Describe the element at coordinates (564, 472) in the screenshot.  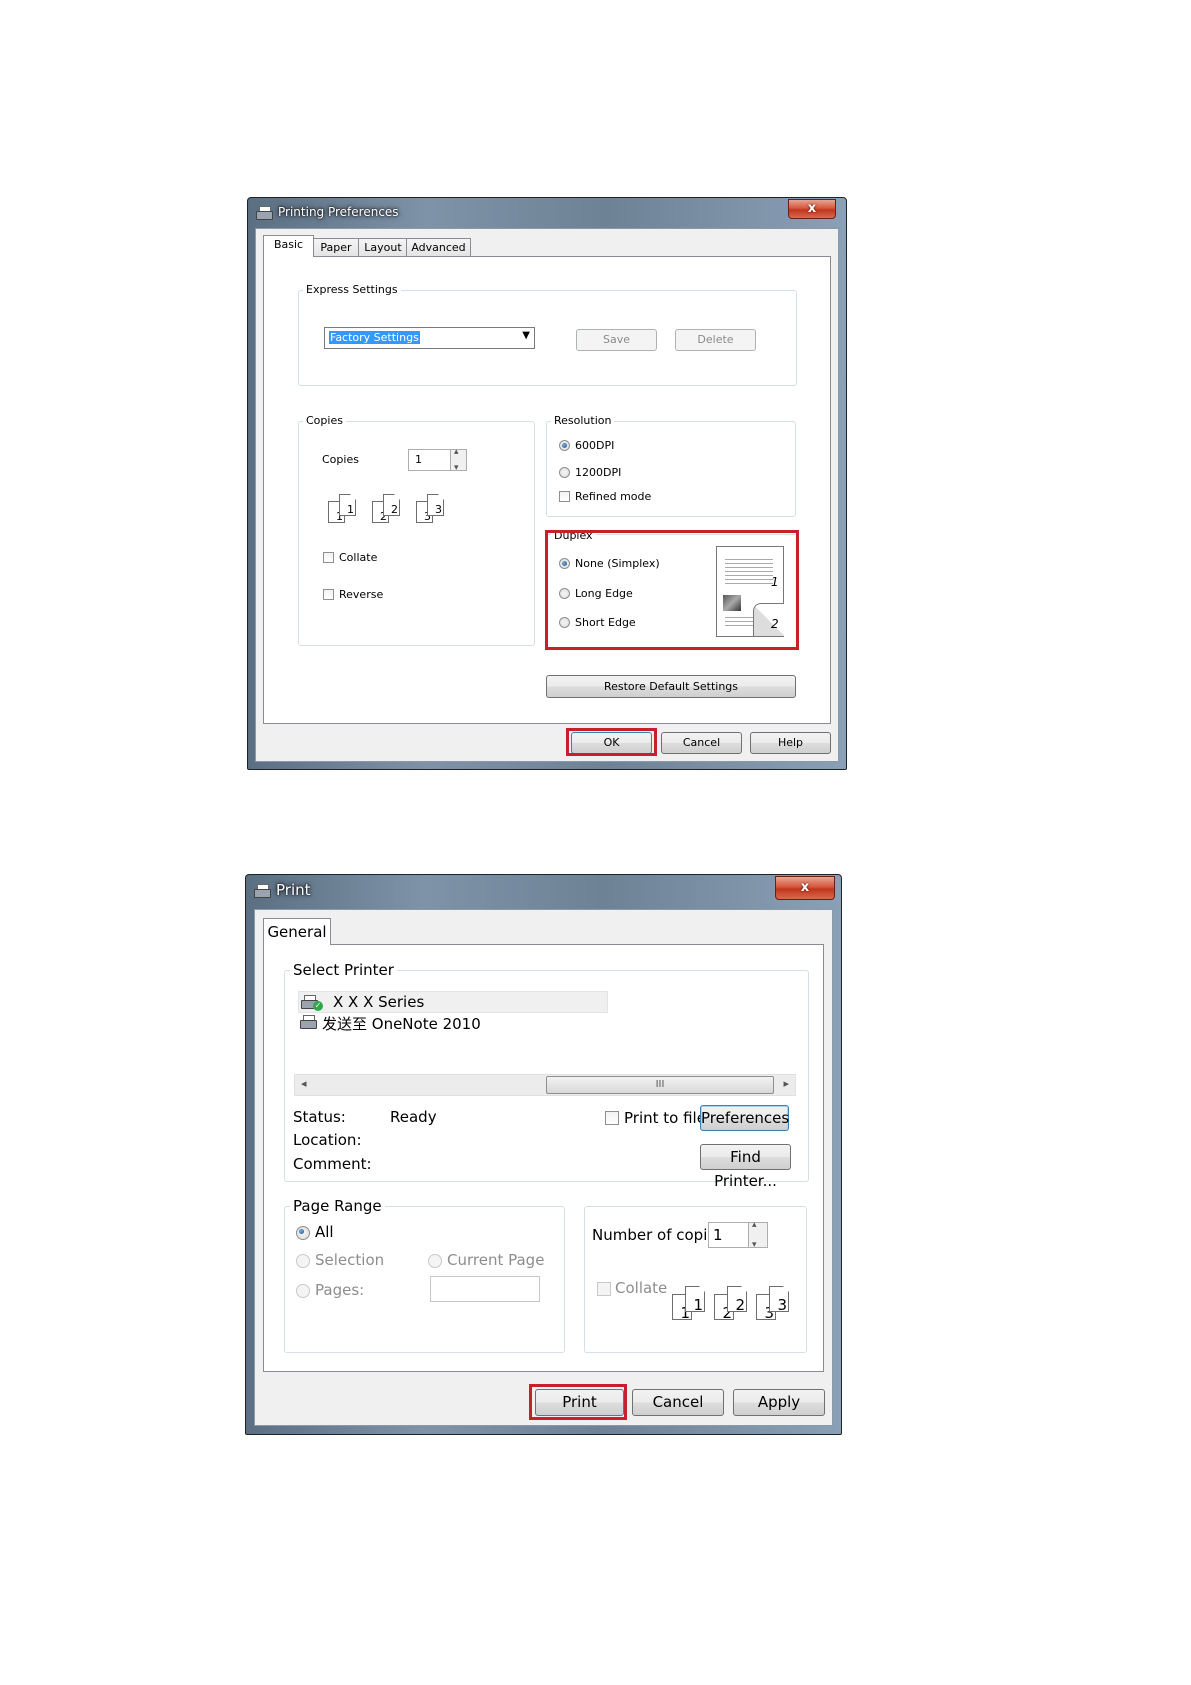
I see `radio-1200dpi` at that location.